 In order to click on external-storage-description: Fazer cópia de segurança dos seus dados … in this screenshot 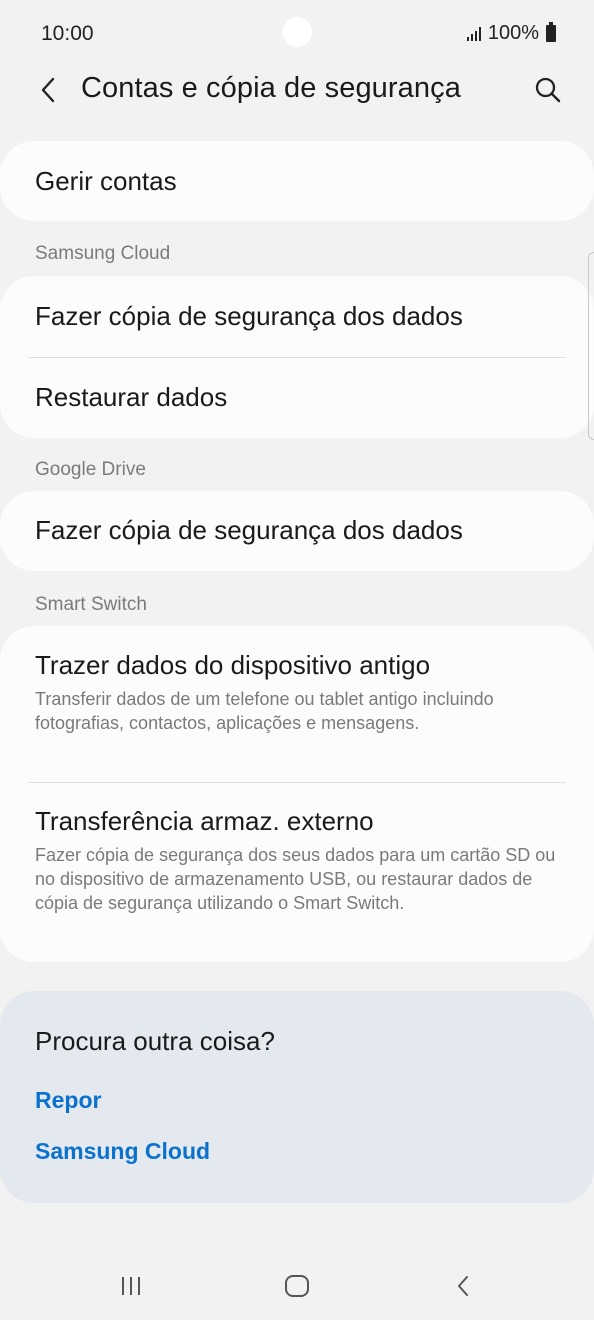, I will do `click(295, 879)`.